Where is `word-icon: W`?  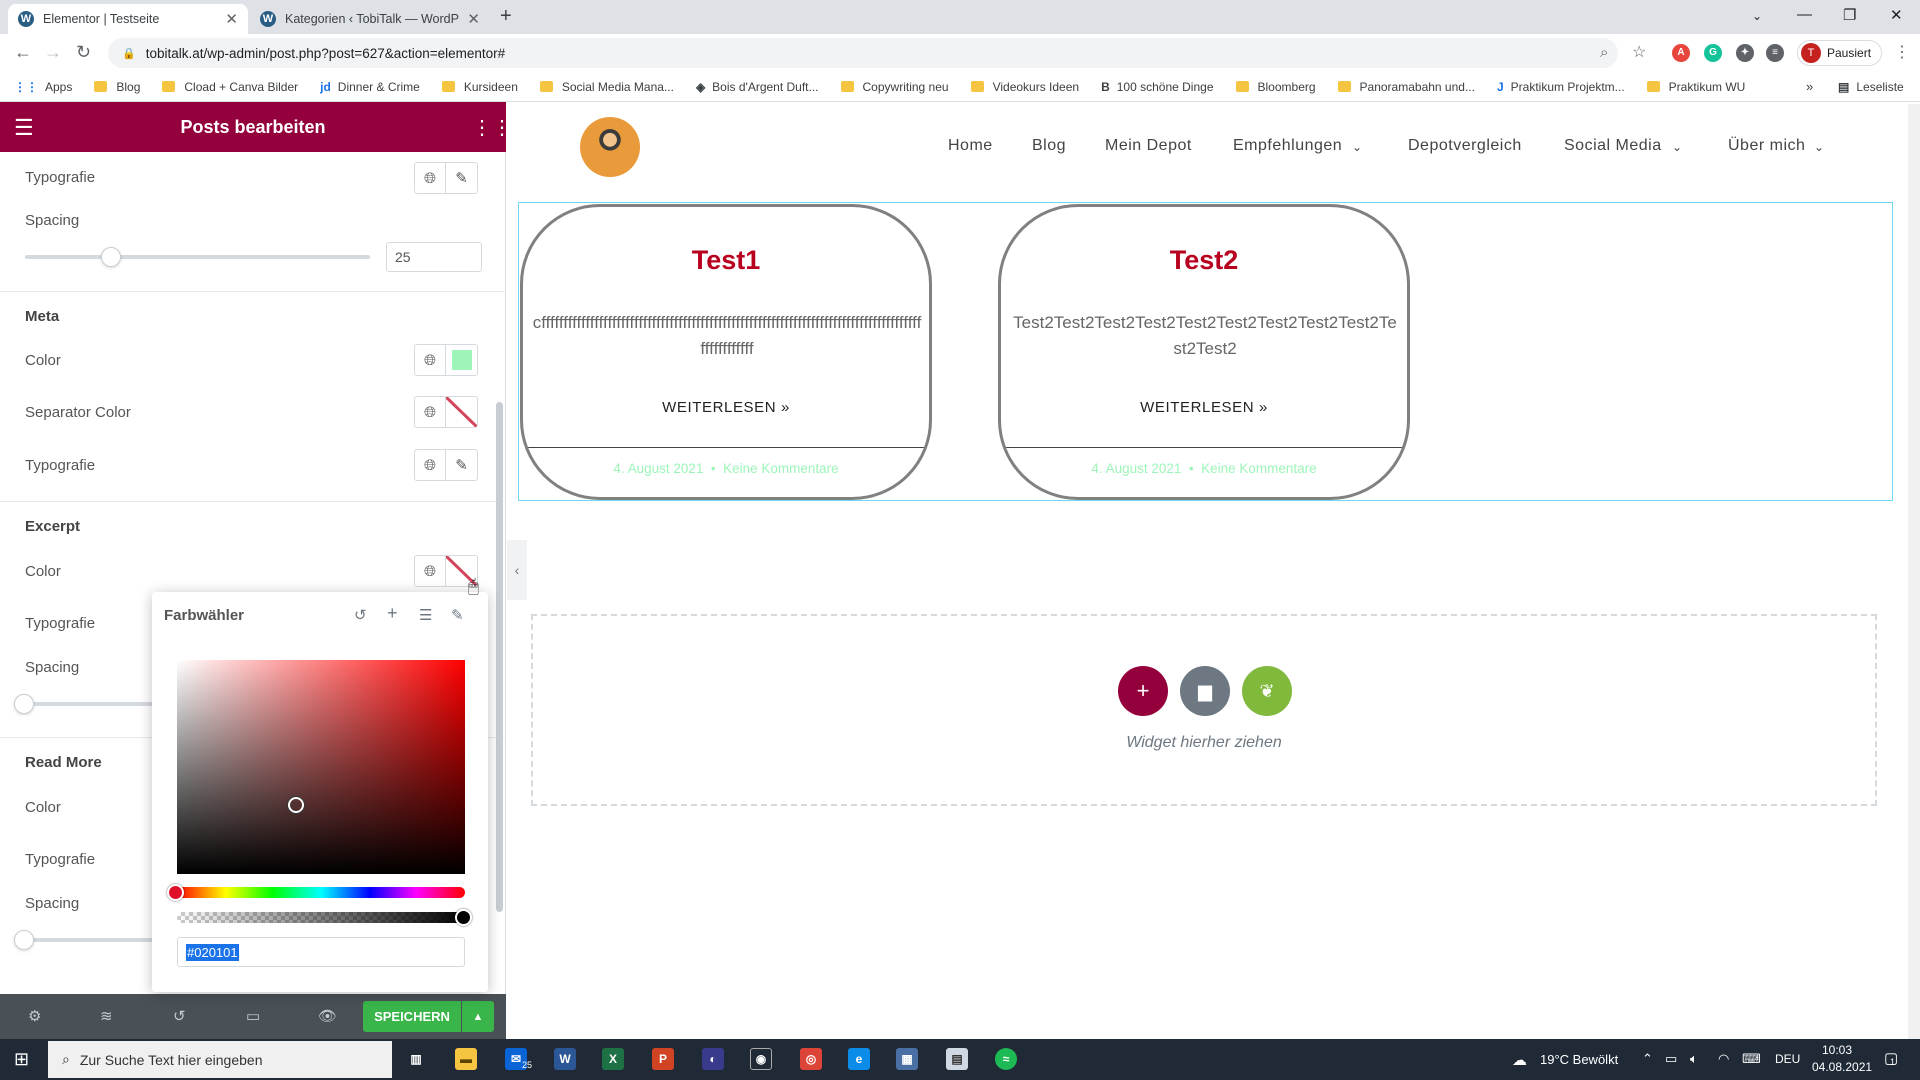 word-icon: W is located at coordinates (565, 1059).